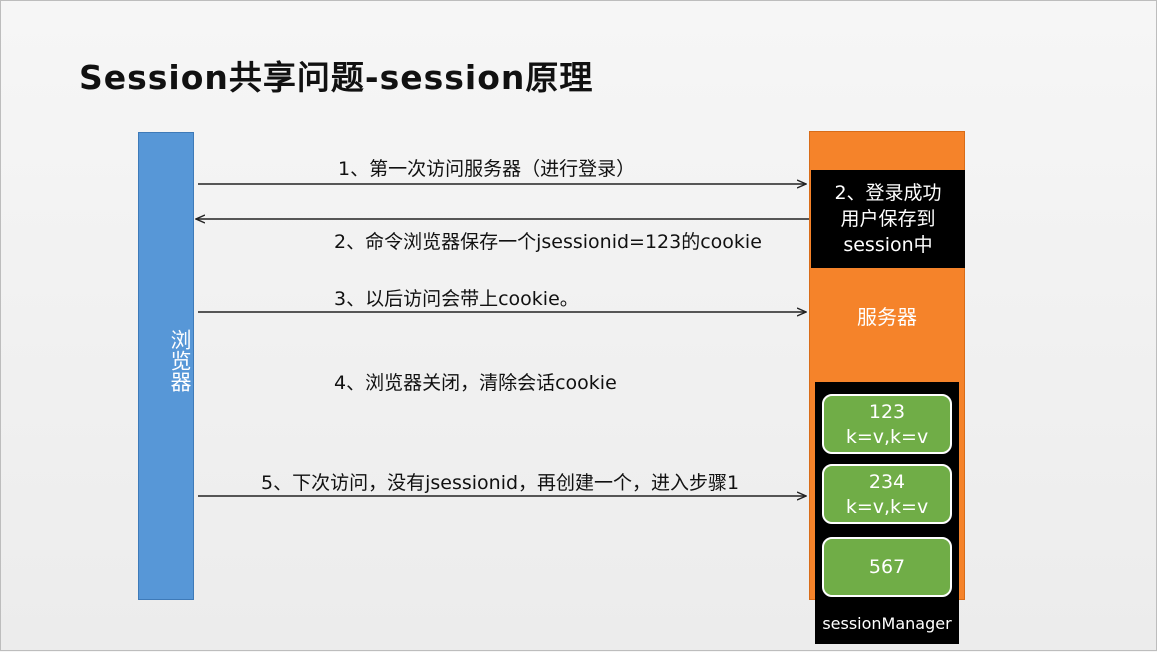 The width and height of the screenshot is (1157, 652). Describe the element at coordinates (475, 383) in the screenshot. I see `step-4-label: 4、浏览器关闭，清除会话cookie` at that location.